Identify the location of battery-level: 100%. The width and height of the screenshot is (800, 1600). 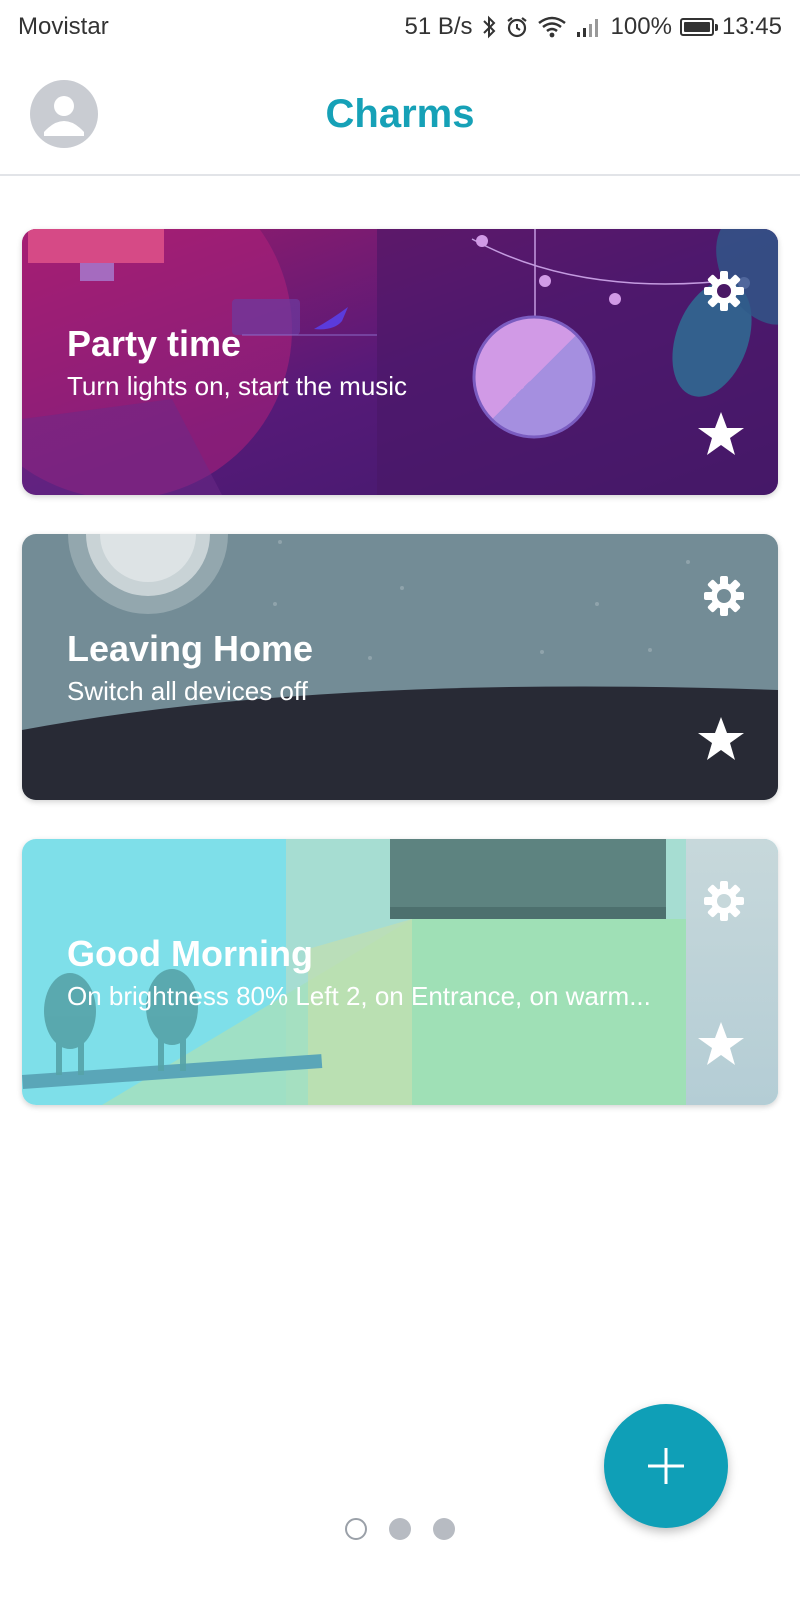
(641, 26).